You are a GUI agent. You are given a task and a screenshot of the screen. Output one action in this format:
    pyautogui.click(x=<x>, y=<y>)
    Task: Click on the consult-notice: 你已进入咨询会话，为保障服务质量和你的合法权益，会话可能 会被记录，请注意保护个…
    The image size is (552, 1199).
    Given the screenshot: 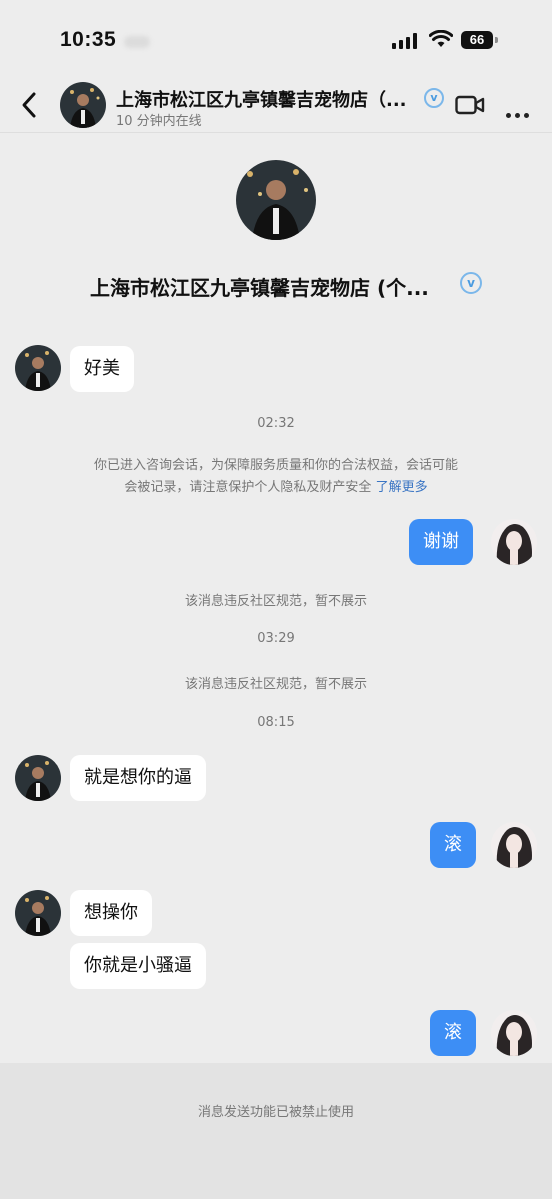 What is the action you would take?
    pyautogui.click(x=276, y=477)
    